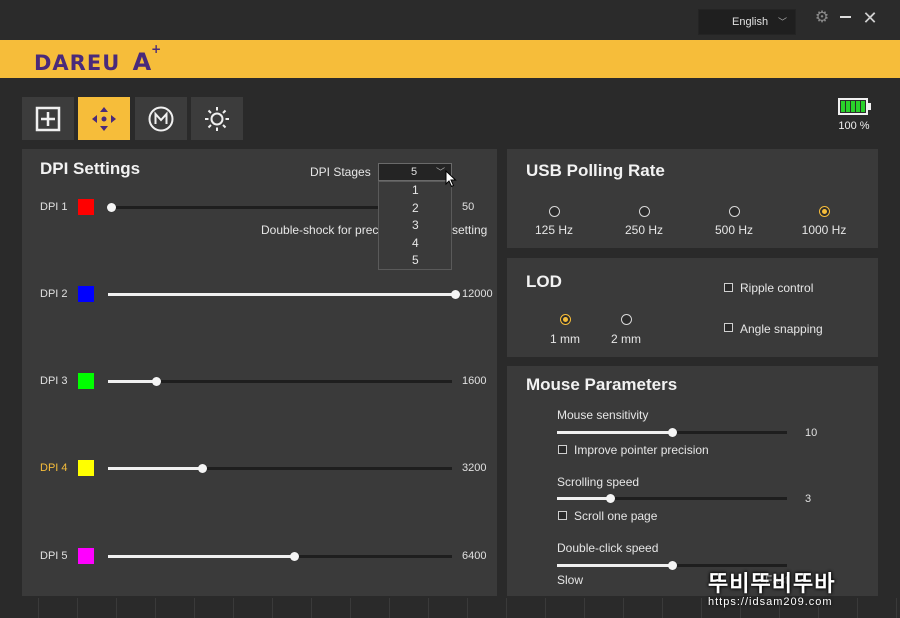  What do you see at coordinates (415, 244) in the screenshot?
I see `dropdown-option: 4` at bounding box center [415, 244].